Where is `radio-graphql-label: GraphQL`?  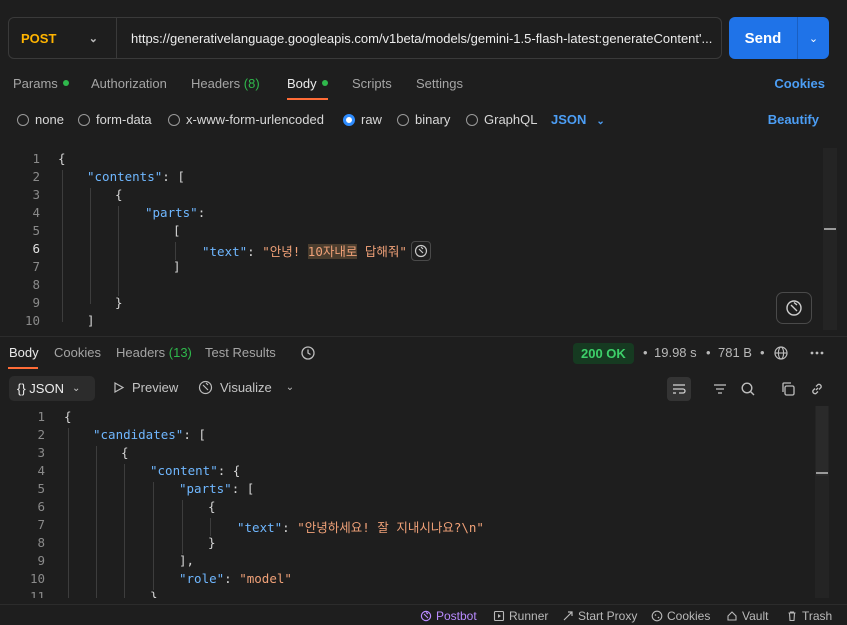 radio-graphql-label: GraphQL is located at coordinates (511, 119).